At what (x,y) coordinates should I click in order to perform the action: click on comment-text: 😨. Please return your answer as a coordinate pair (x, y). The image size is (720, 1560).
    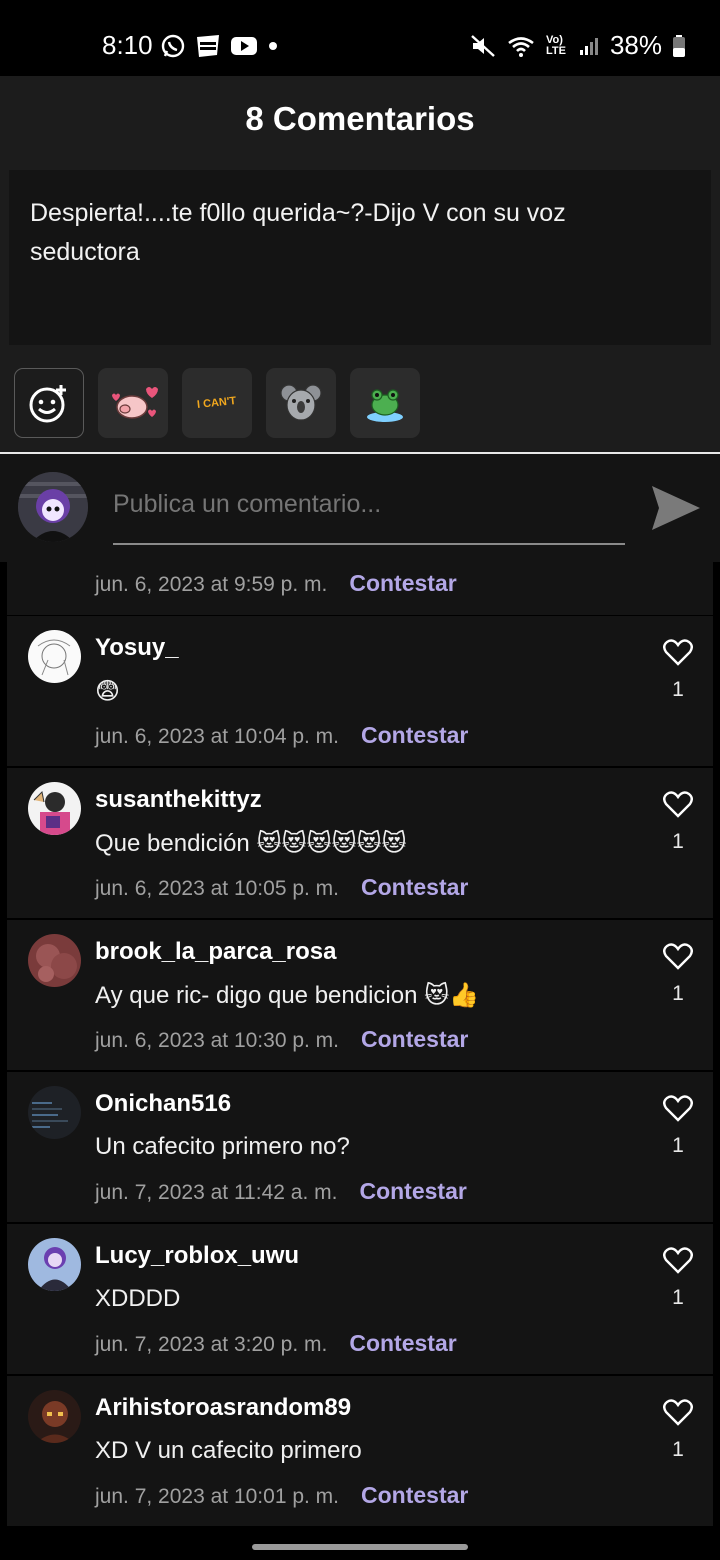
    Looking at the image, I should click on (108, 691).